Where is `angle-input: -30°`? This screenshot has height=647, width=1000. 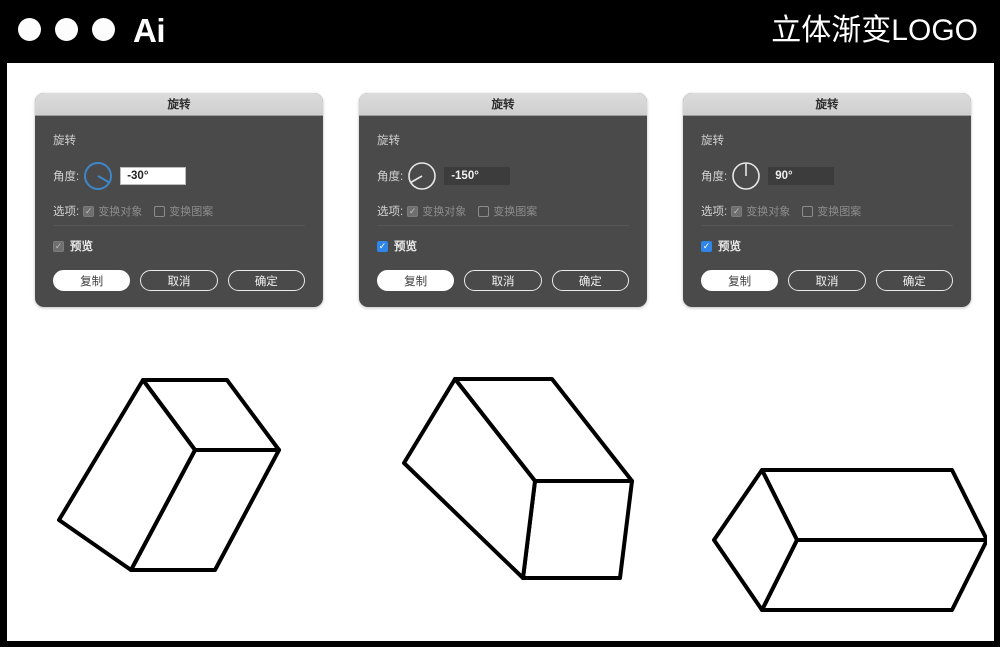
angle-input: -30° is located at coordinates (153, 176).